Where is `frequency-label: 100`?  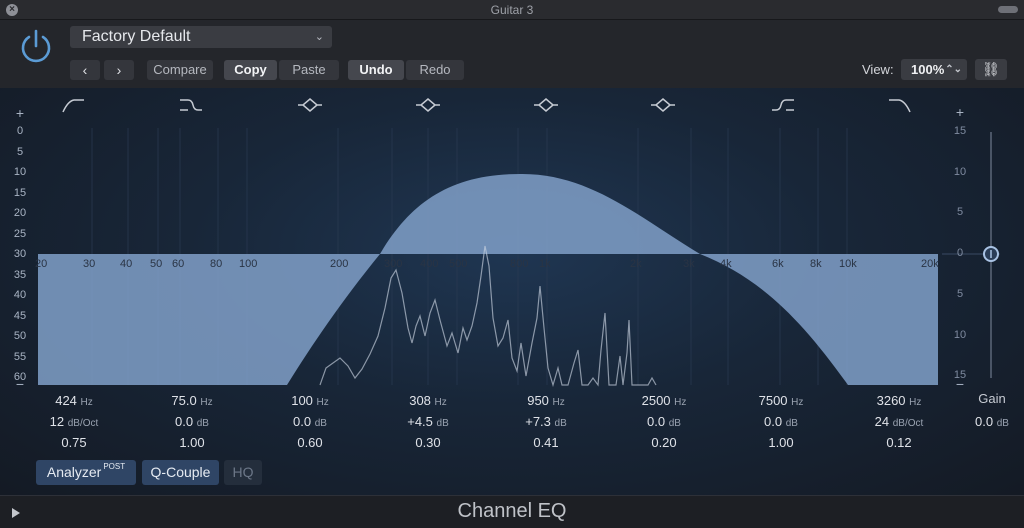 frequency-label: 100 is located at coordinates (248, 264).